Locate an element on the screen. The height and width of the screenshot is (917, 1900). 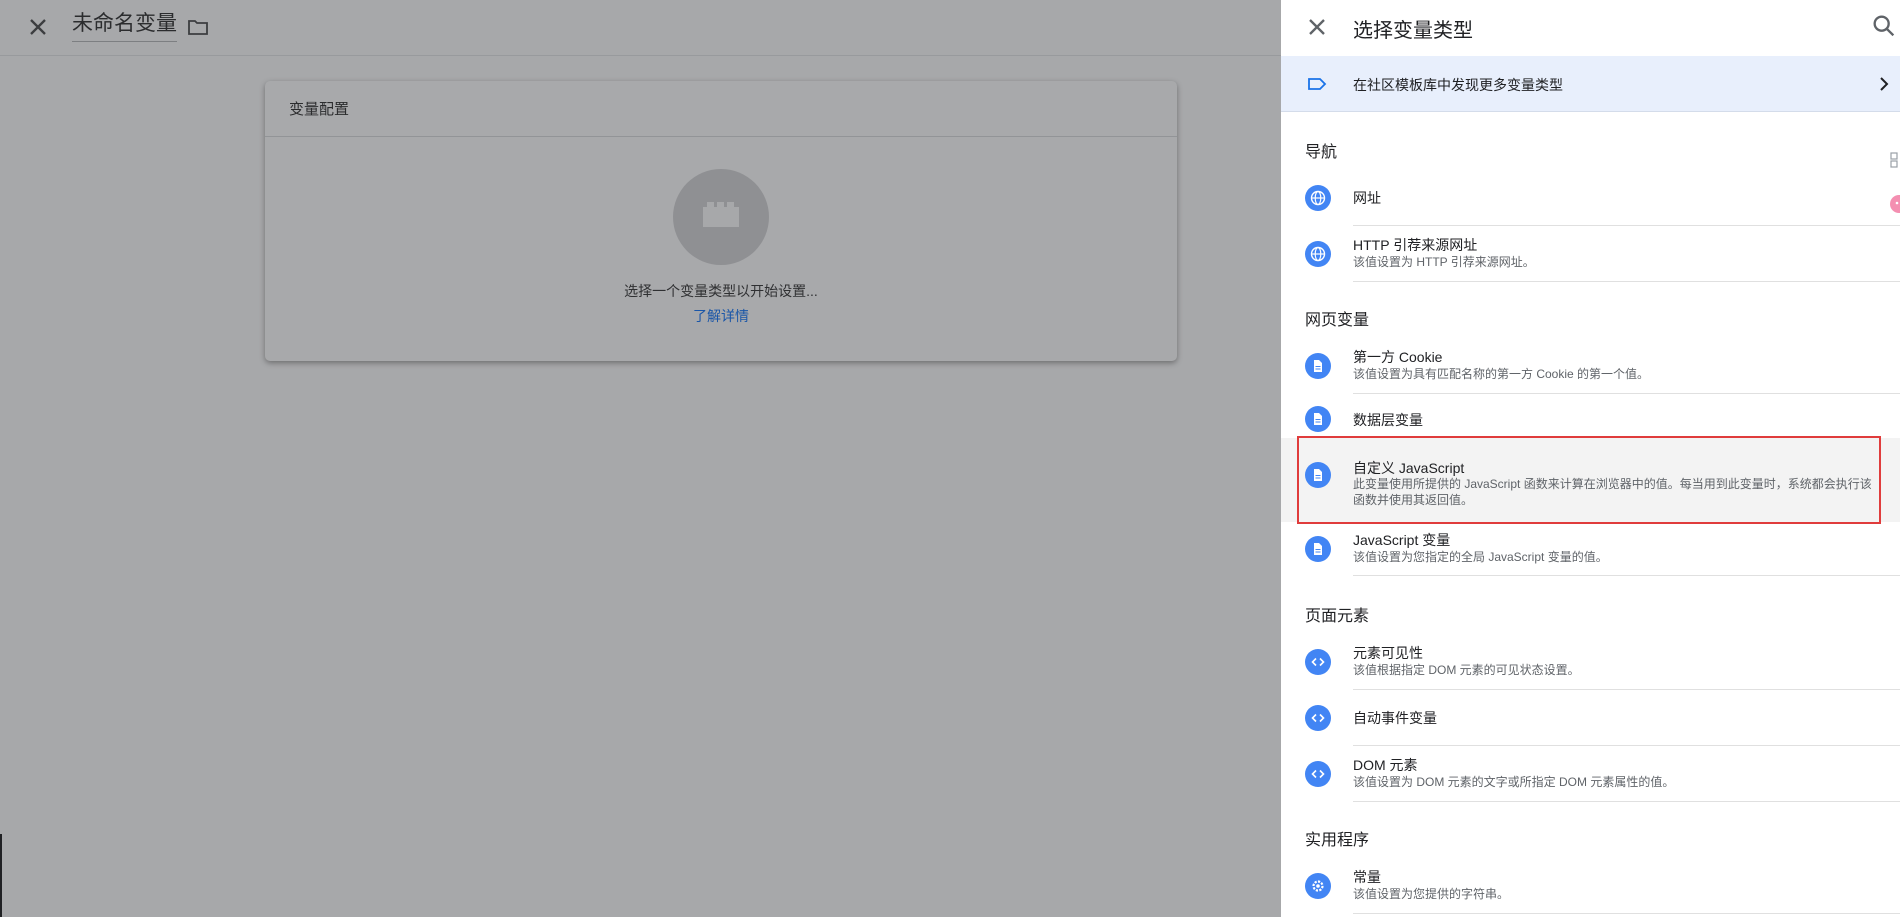
brick-icon is located at coordinates (721, 214).